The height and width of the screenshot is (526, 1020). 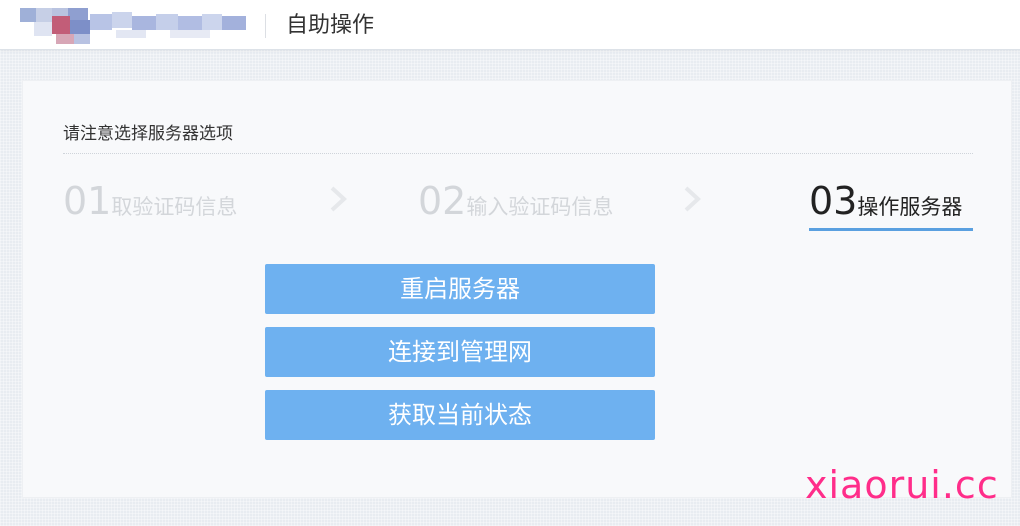 What do you see at coordinates (330, 25) in the screenshot?
I see `page-title: 自助操作` at bounding box center [330, 25].